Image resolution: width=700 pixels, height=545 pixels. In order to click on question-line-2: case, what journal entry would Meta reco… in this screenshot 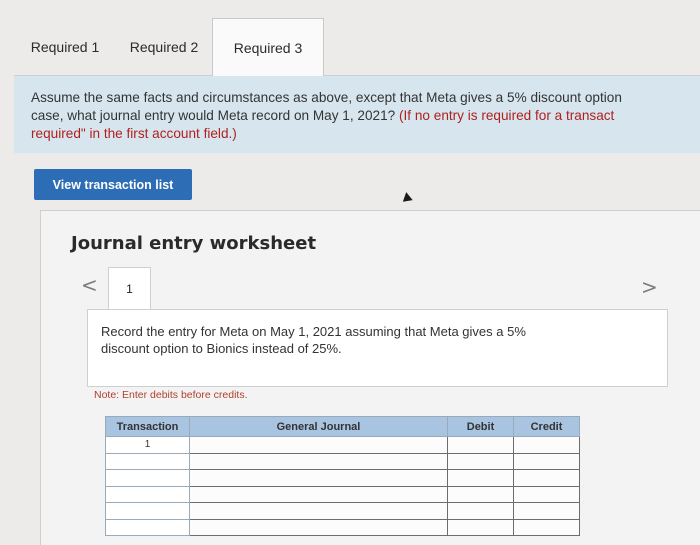, I will do `click(365, 116)`.